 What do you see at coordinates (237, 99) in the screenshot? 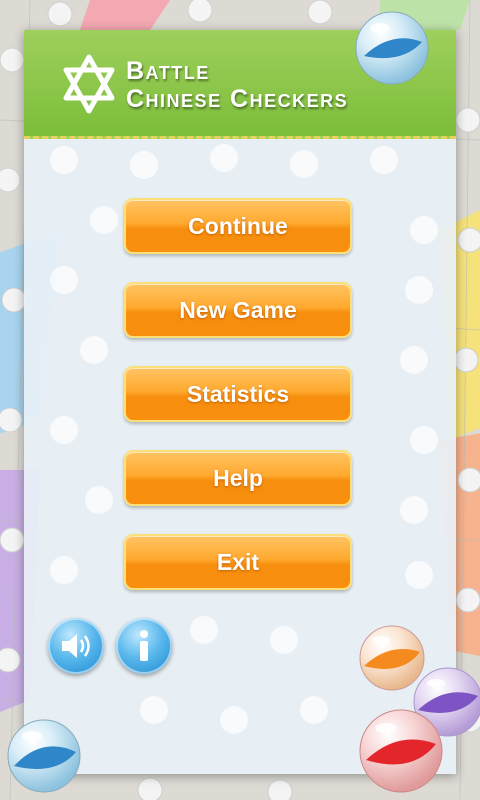
I see `title-line-2: Chinese Checkers` at bounding box center [237, 99].